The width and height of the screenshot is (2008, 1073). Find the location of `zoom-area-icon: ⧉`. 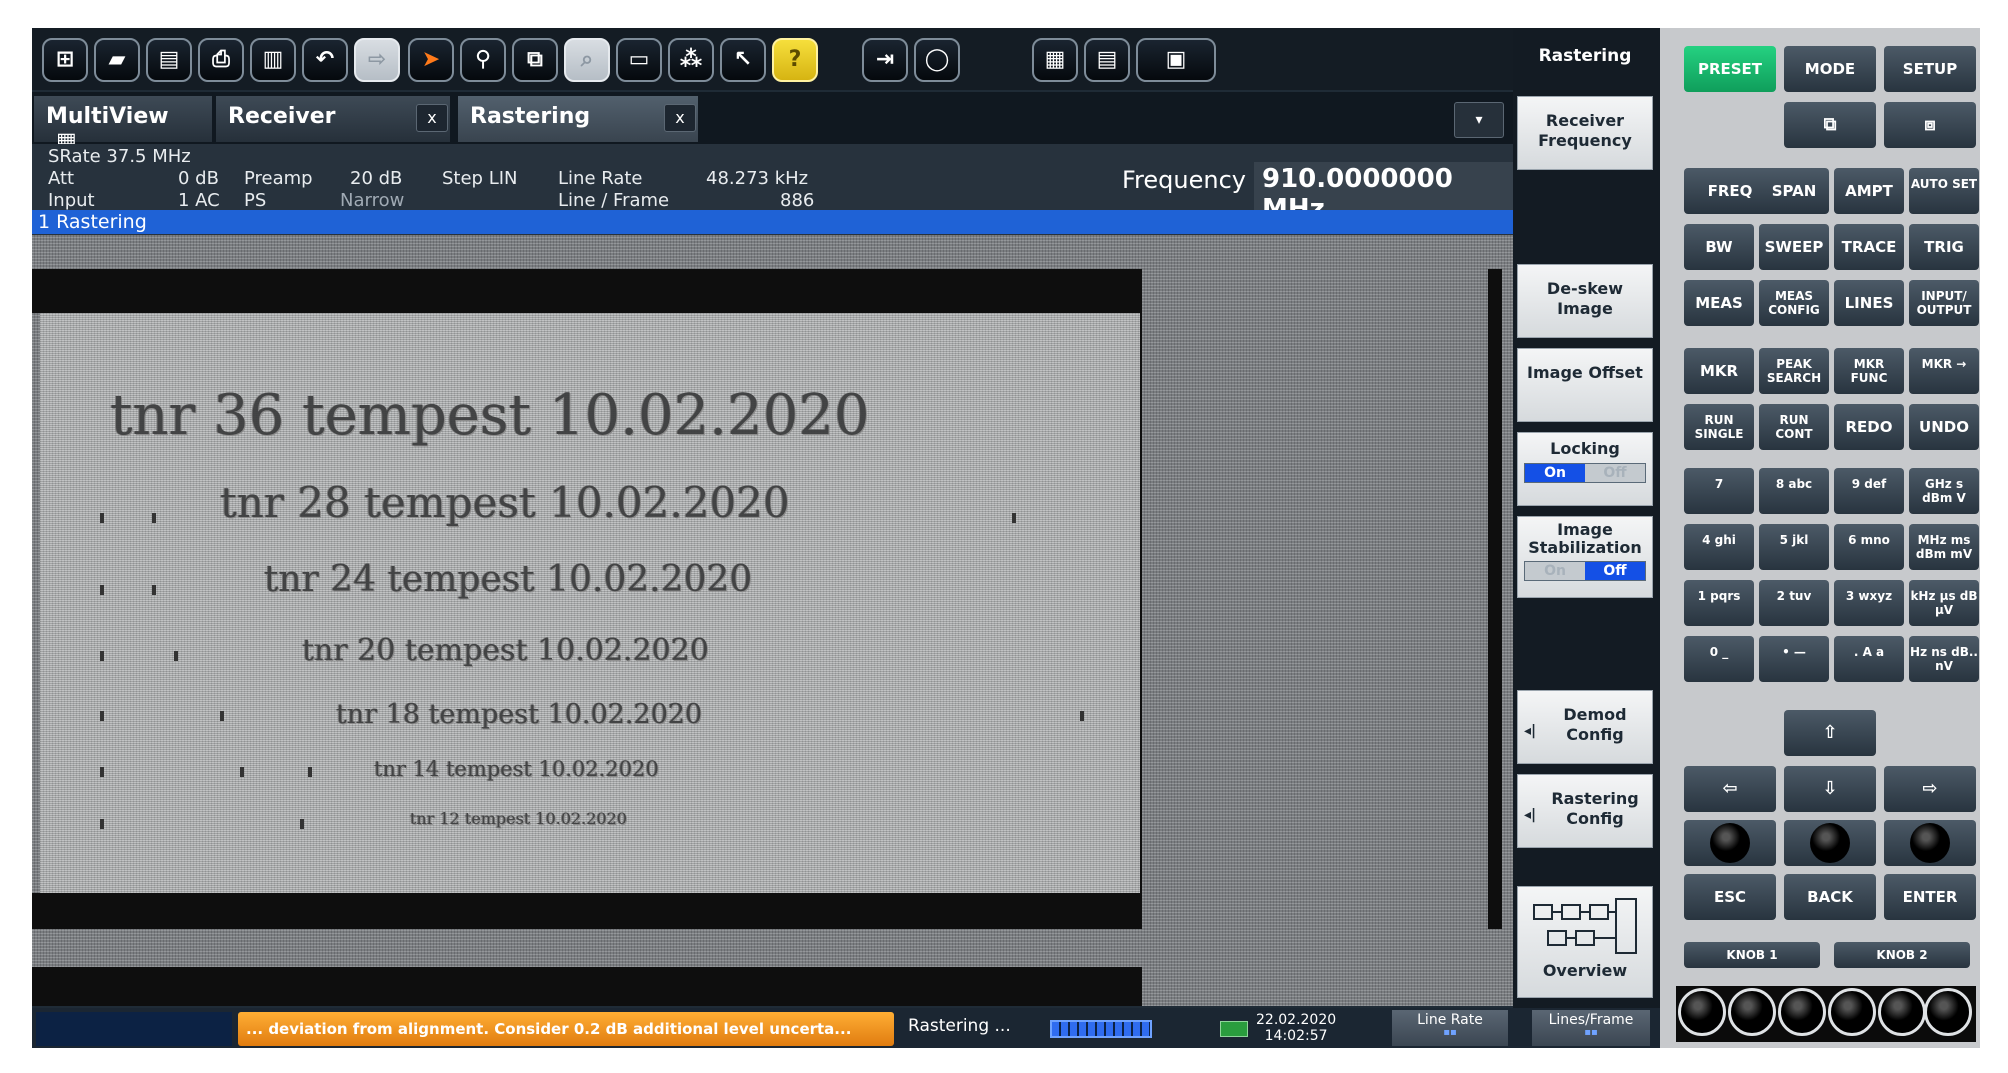

zoom-area-icon: ⧉ is located at coordinates (535, 60).